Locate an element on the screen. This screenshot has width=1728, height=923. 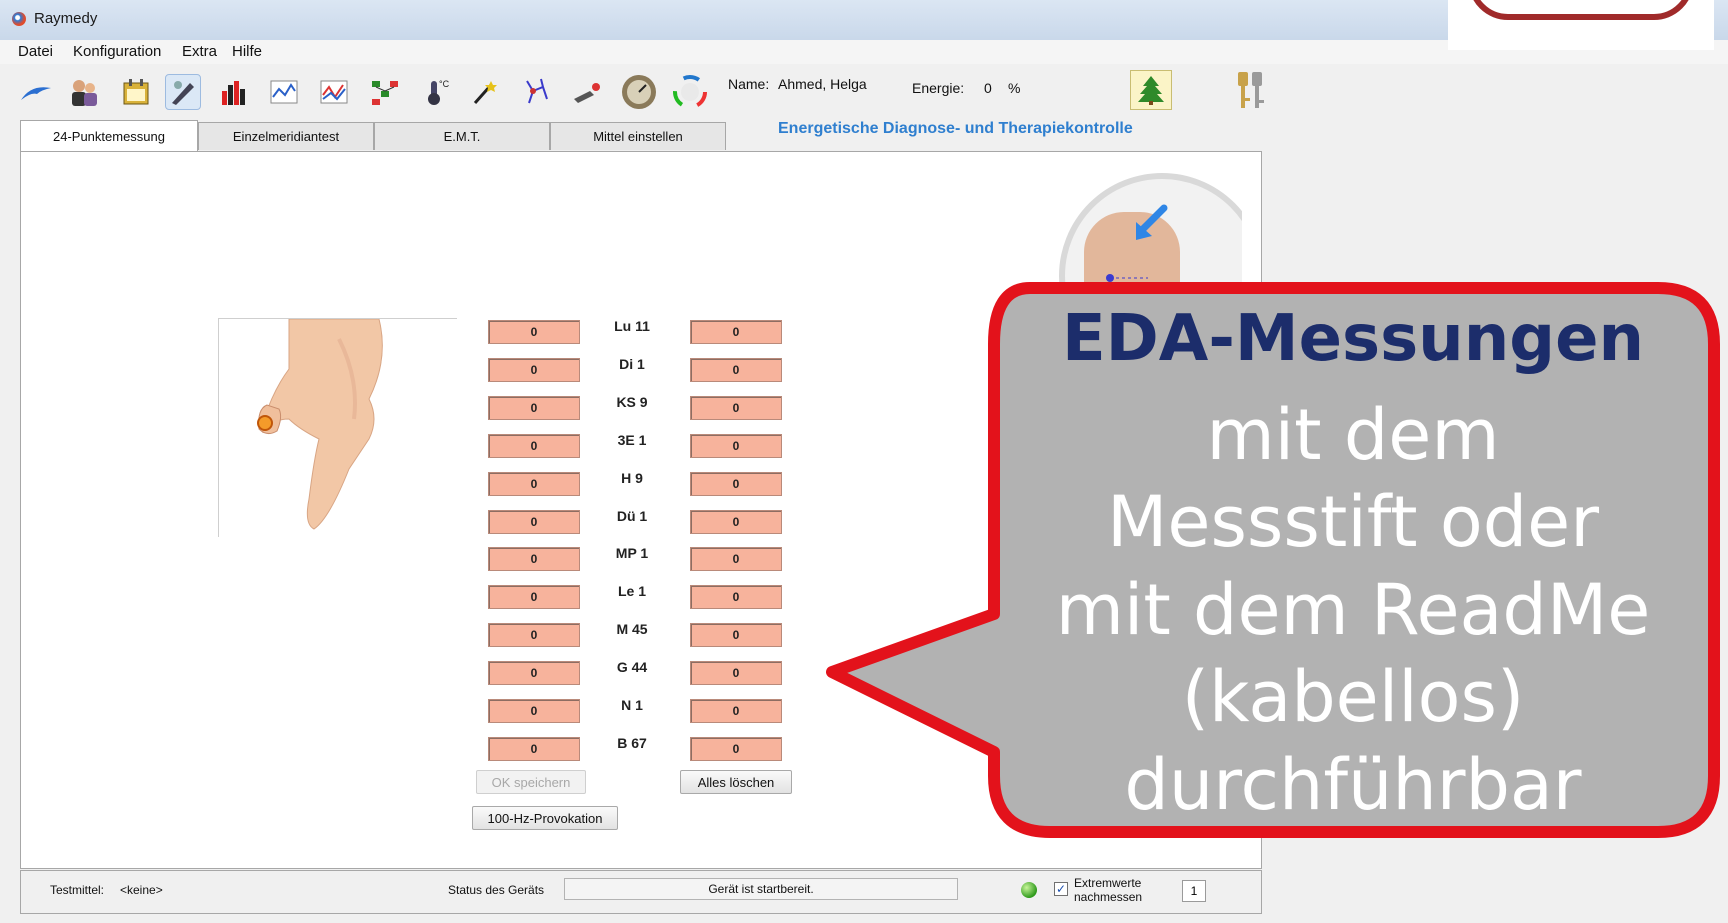
callout-line: mit dem is located at coordinates (1353, 435).